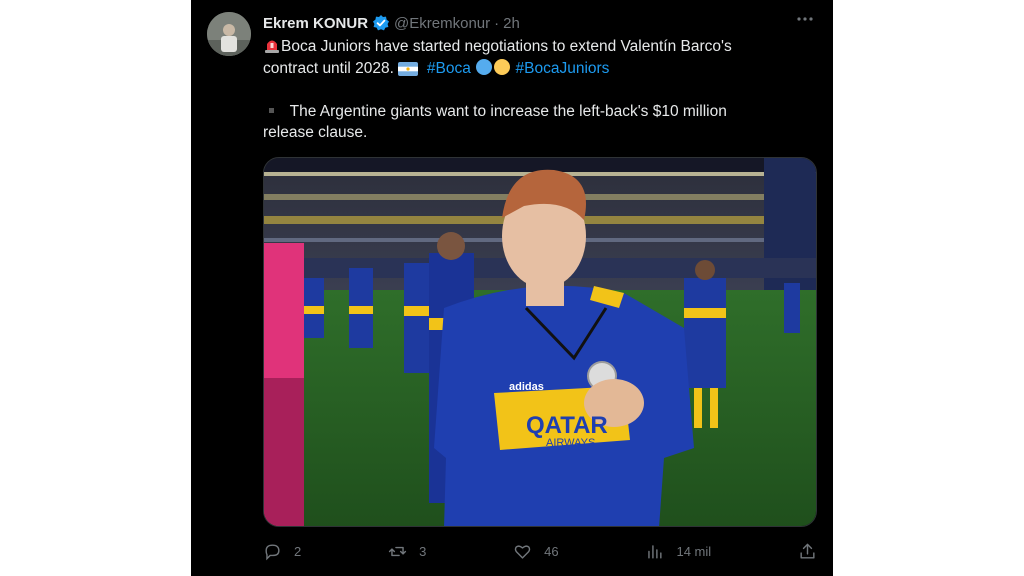 The image size is (1024, 576). Describe the element at coordinates (408, 71) in the screenshot. I see `argentina-flag-icon` at that location.